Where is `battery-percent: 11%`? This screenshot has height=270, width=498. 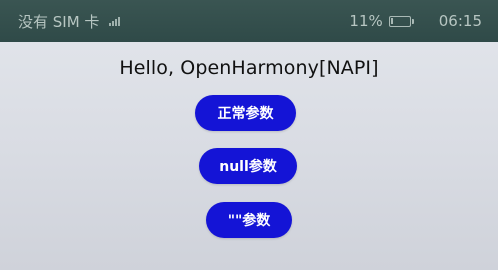 battery-percent: 11% is located at coordinates (366, 21).